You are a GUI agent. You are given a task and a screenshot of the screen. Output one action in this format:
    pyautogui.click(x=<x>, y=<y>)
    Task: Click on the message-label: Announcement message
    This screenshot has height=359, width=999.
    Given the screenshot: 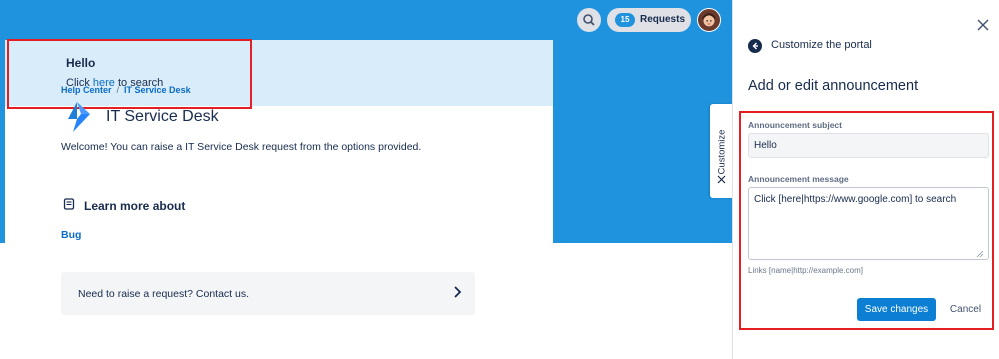 What is the action you would take?
    pyautogui.click(x=798, y=179)
    